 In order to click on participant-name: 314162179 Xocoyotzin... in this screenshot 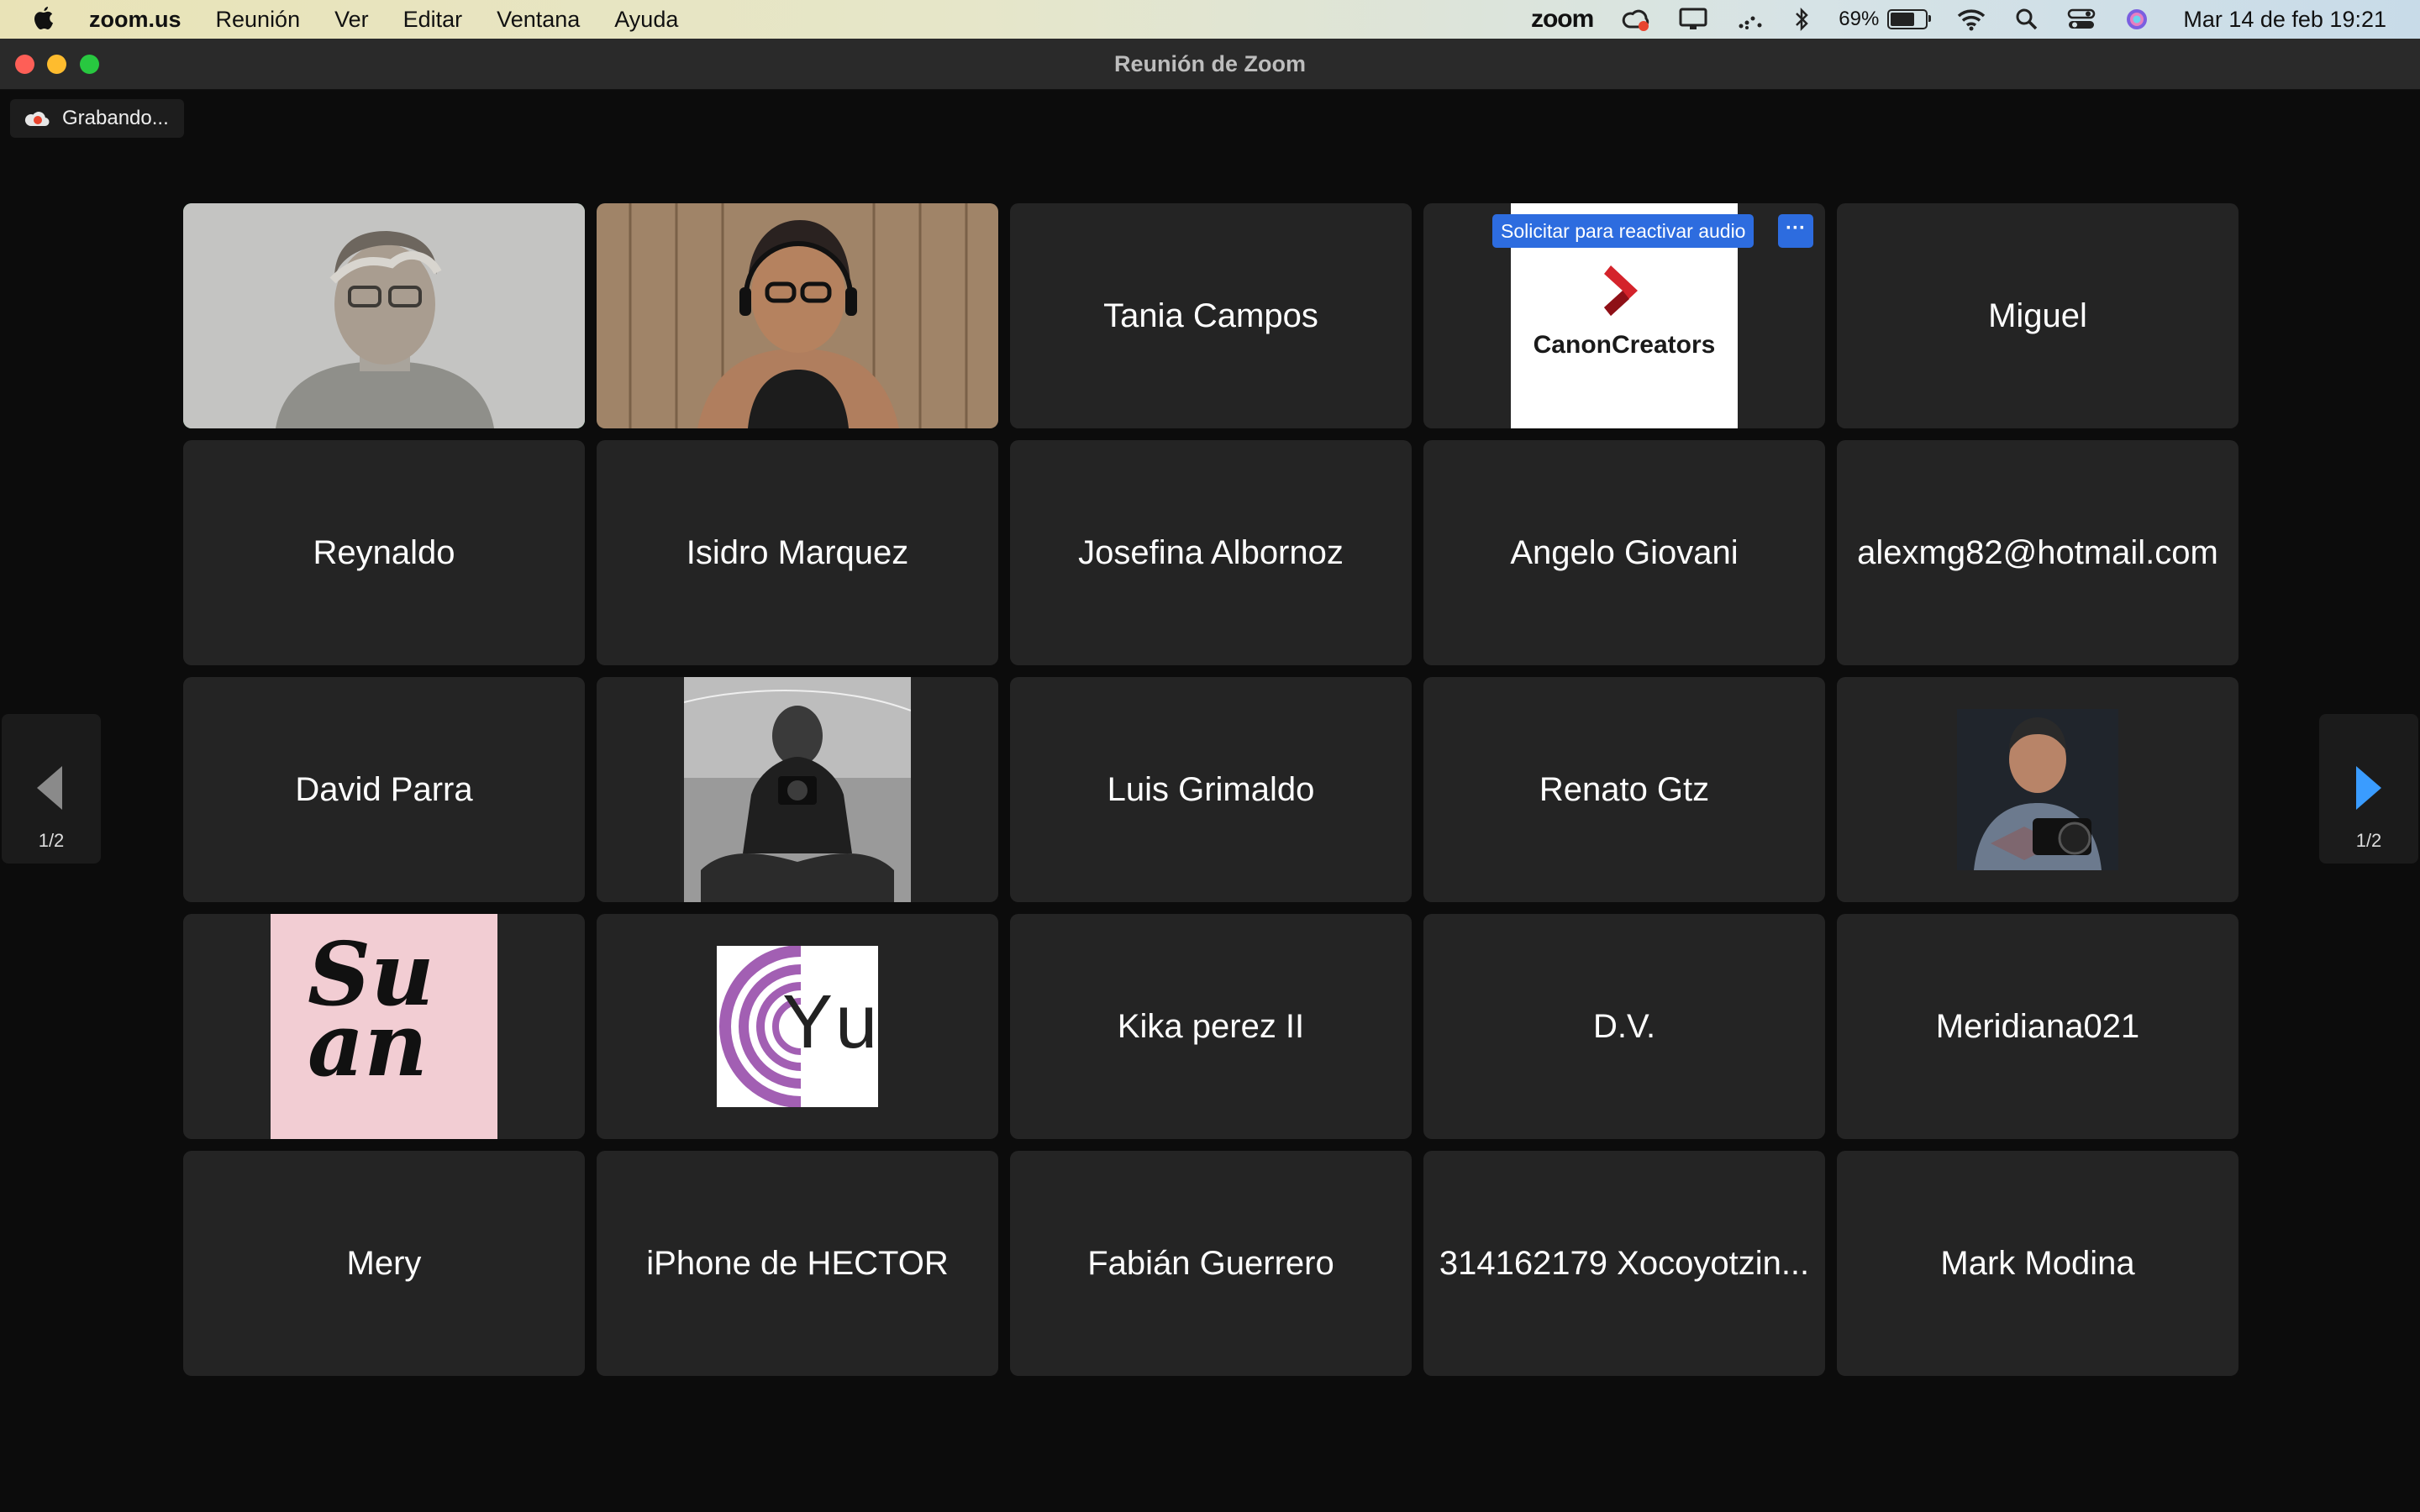, I will do `click(1624, 1263)`.